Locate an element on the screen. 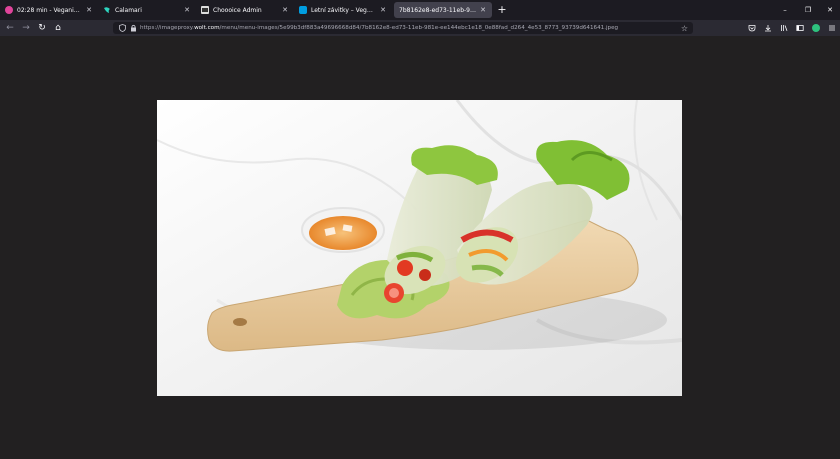 This screenshot has height=459, width=840. wolt-icon is located at coordinates (303, 10).